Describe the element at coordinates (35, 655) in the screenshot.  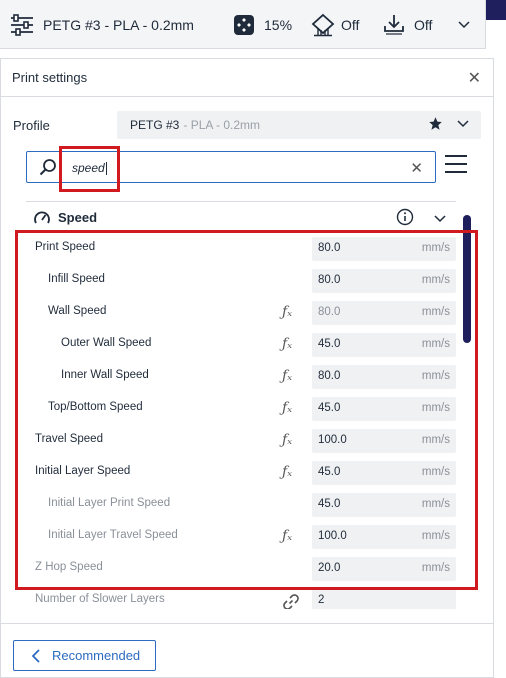
I see `chevron-left-icon` at that location.